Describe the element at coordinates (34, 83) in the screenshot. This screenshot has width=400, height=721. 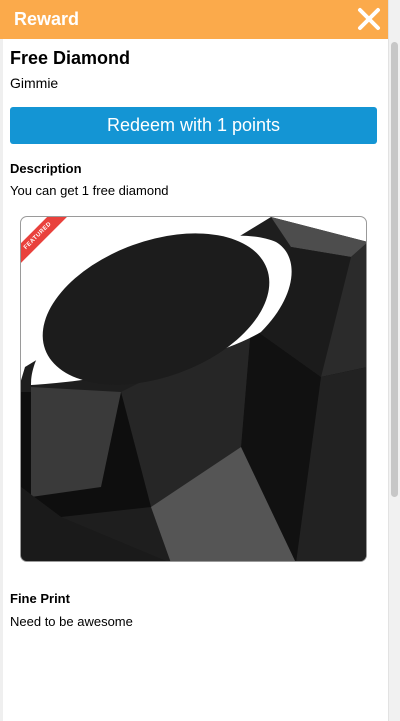
I see `reward-subtitle: Gimmie` at that location.